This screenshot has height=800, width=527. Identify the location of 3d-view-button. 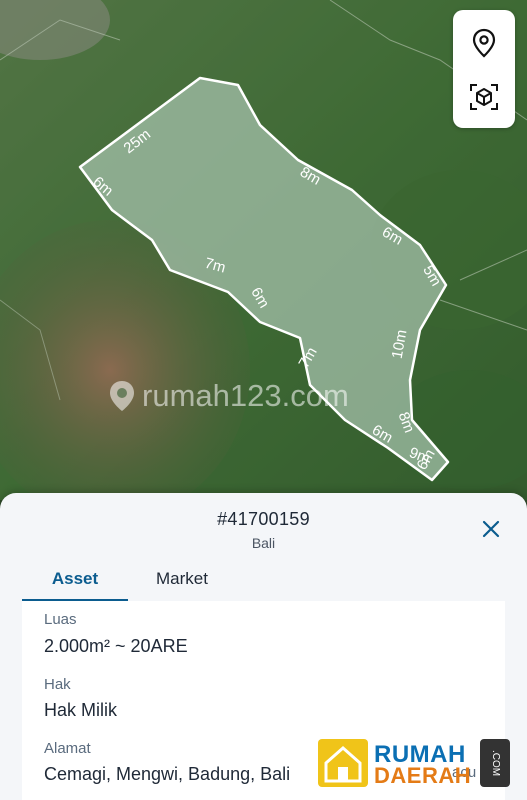
(484, 97).